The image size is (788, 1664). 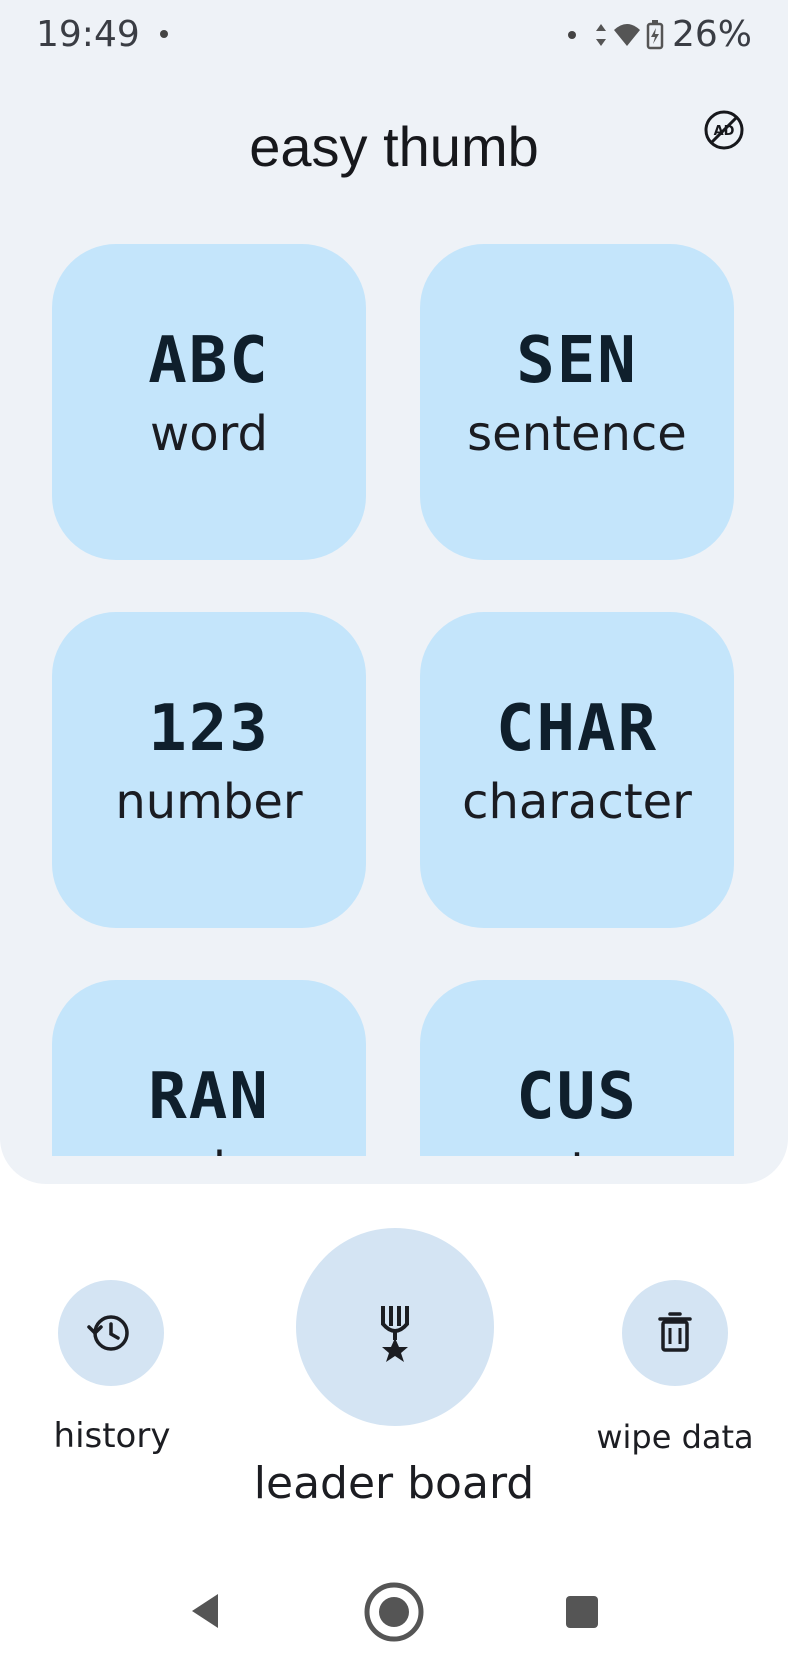 I want to click on status-icons, so click(x=629, y=34).